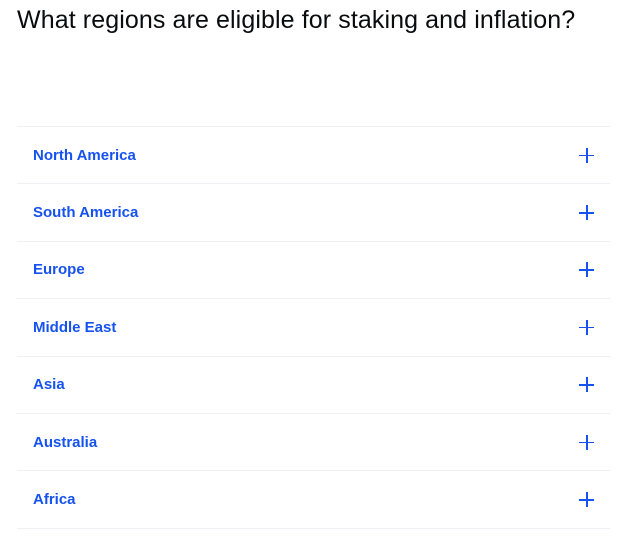  I want to click on accordion-item-label: Middle East, so click(75, 327).